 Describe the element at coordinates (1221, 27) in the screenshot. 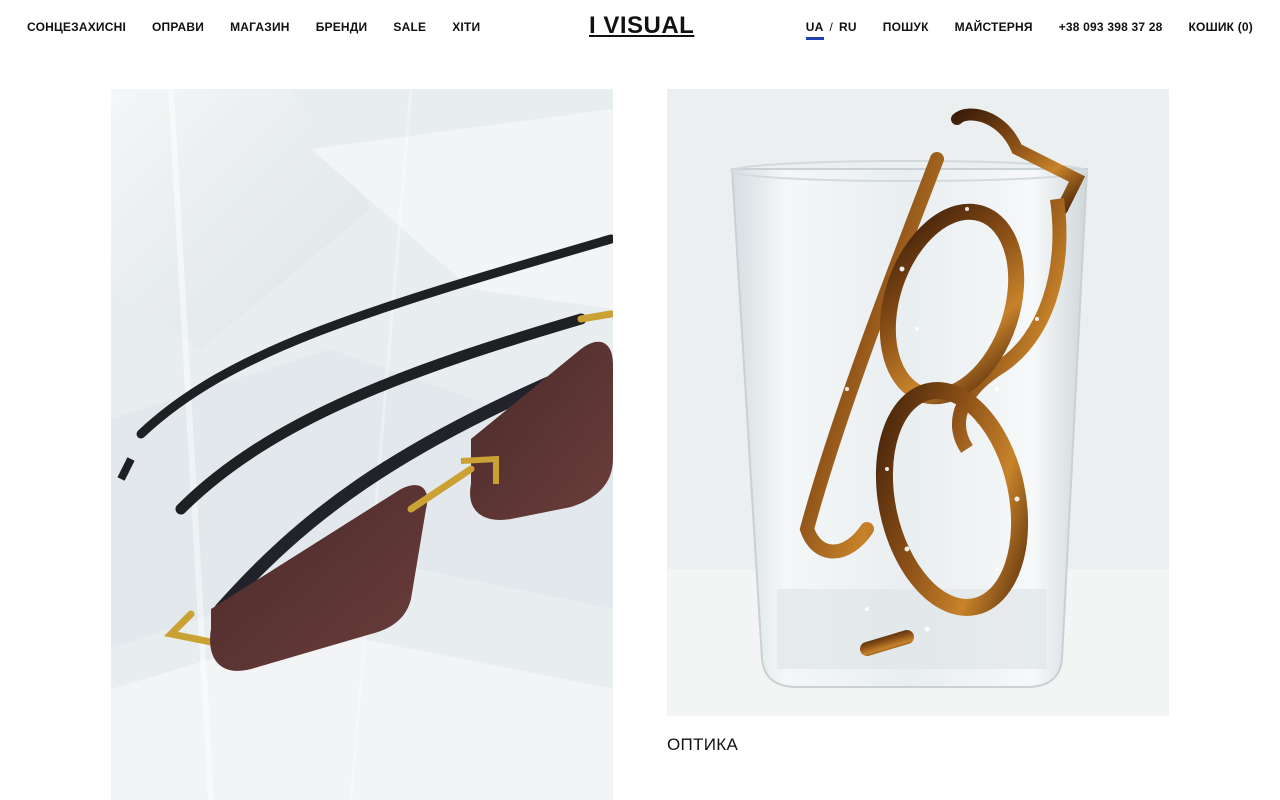

I see `cart-link: КОШИК (0)` at that location.